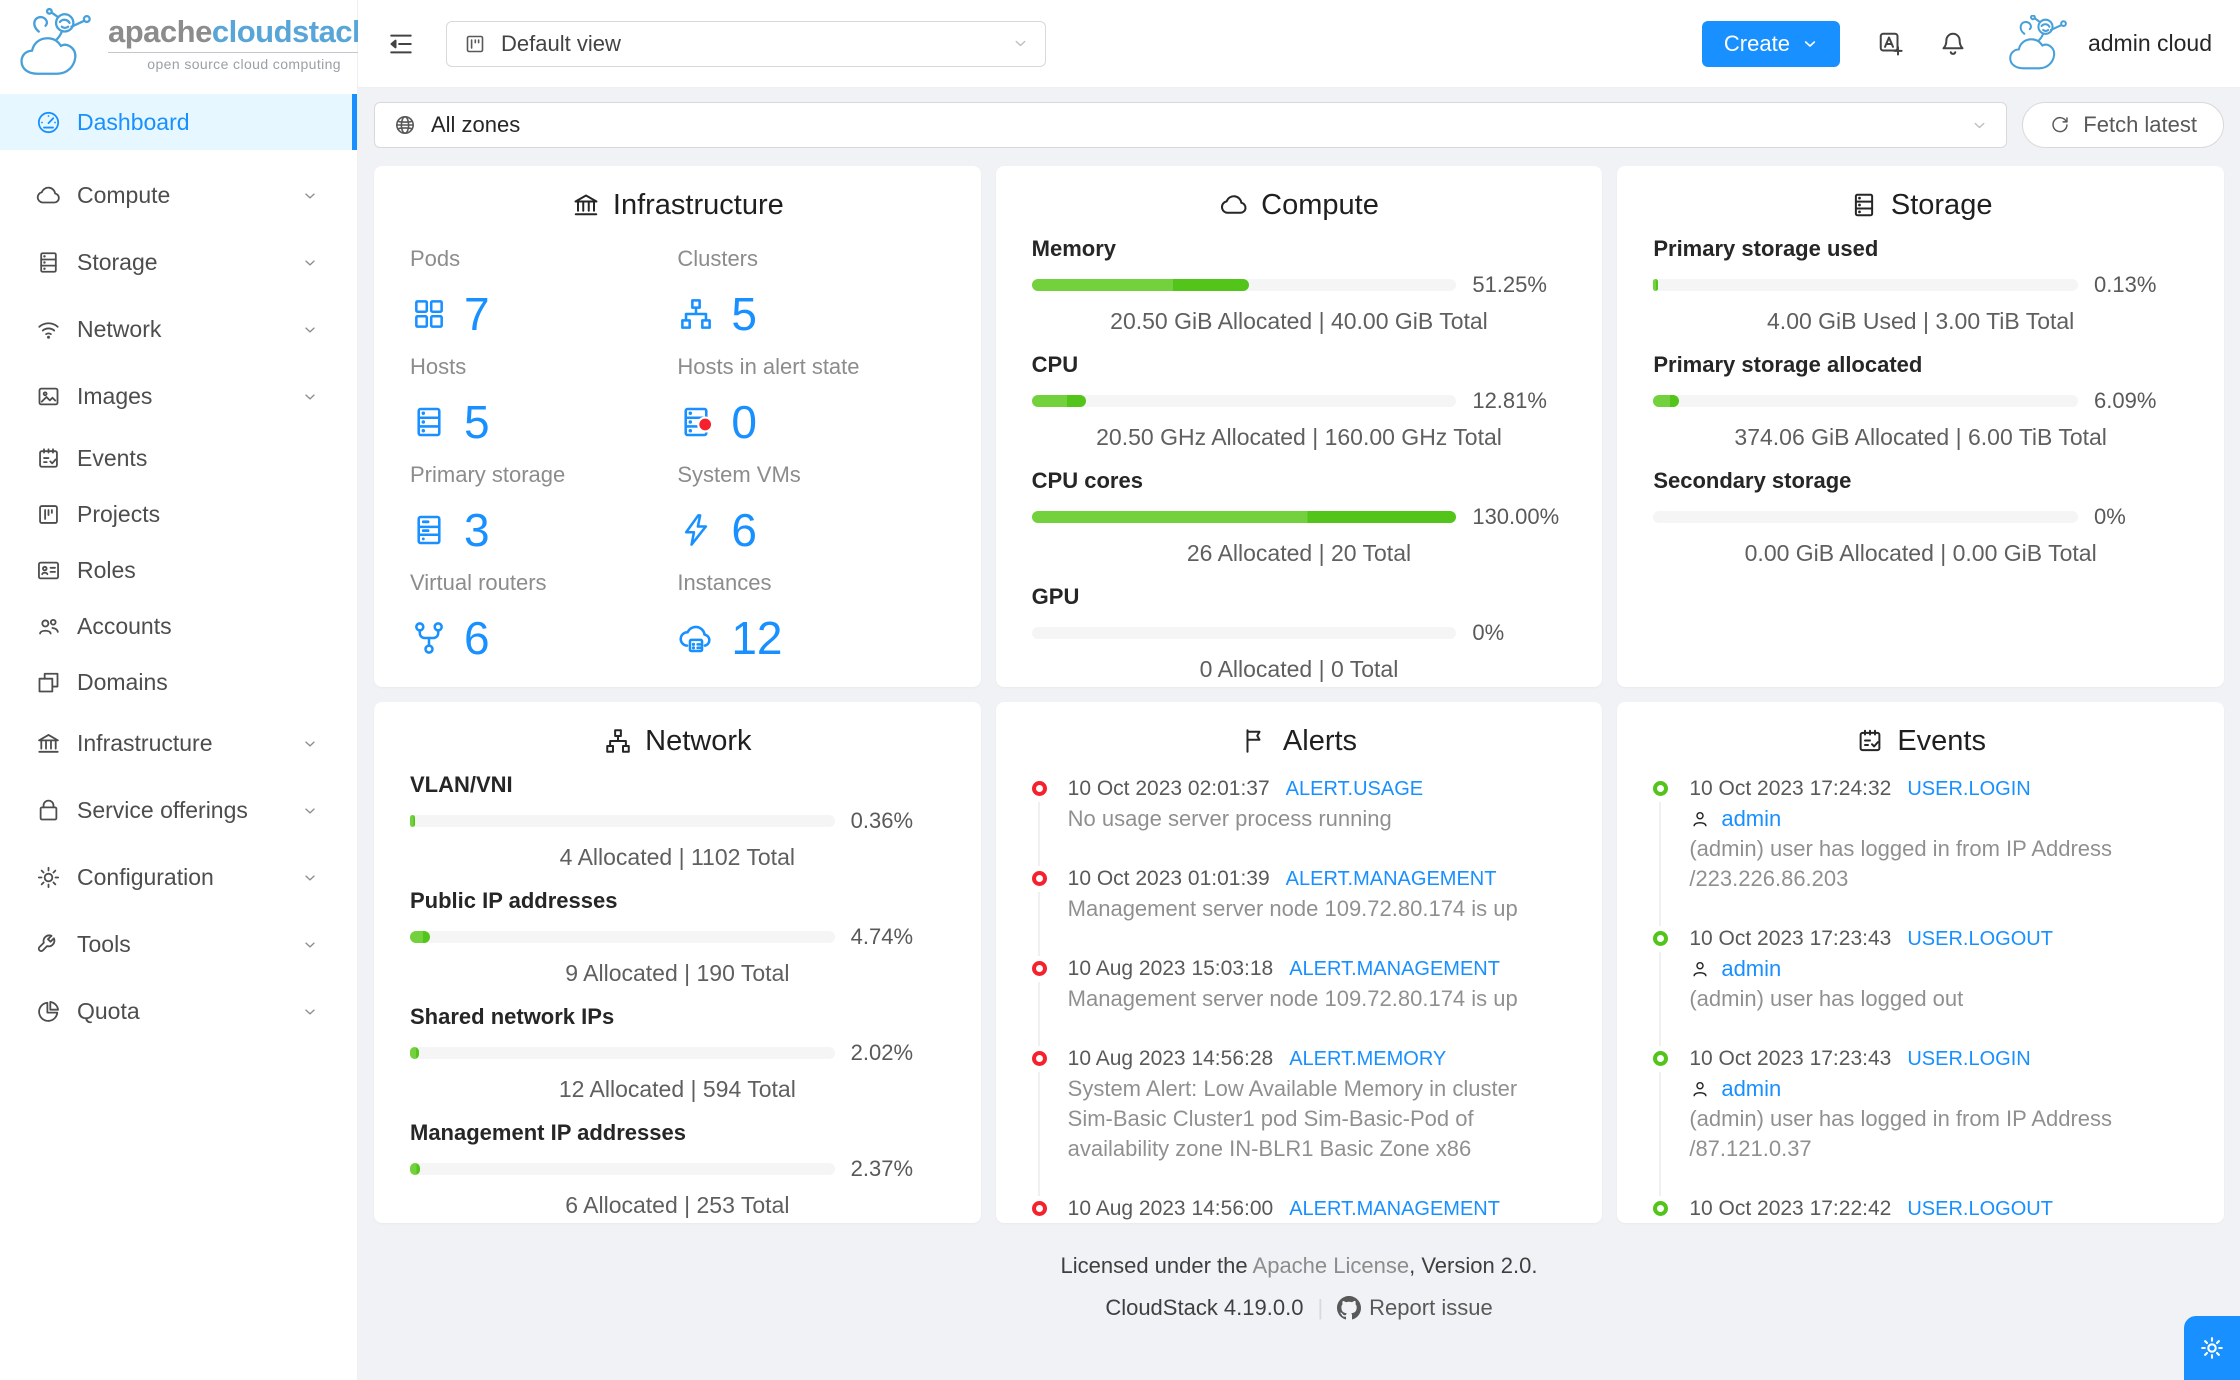  What do you see at coordinates (178, 810) in the screenshot?
I see `sidebar-item-service-offerings: Service offerings` at bounding box center [178, 810].